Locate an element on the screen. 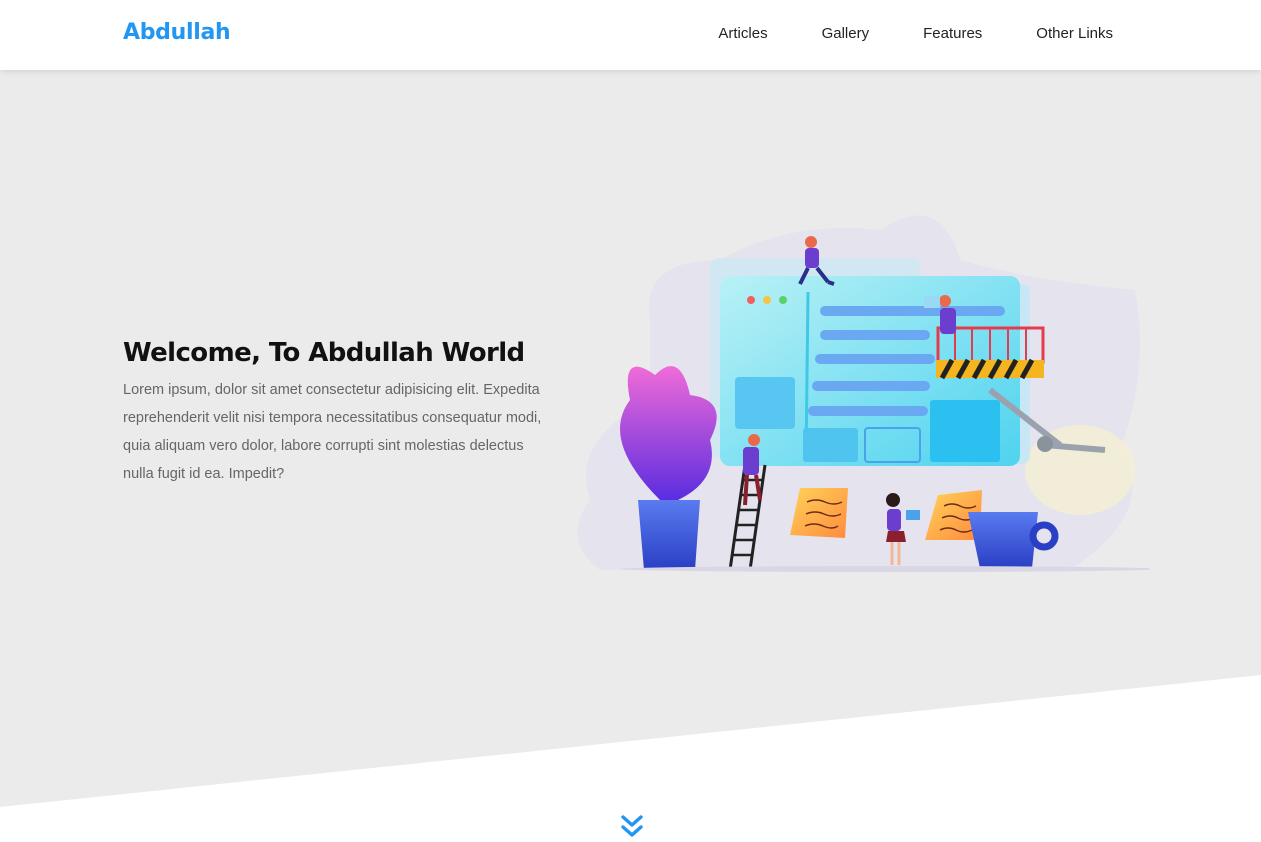 The image size is (1261, 842). angles-down-icon is located at coordinates (632, 827).